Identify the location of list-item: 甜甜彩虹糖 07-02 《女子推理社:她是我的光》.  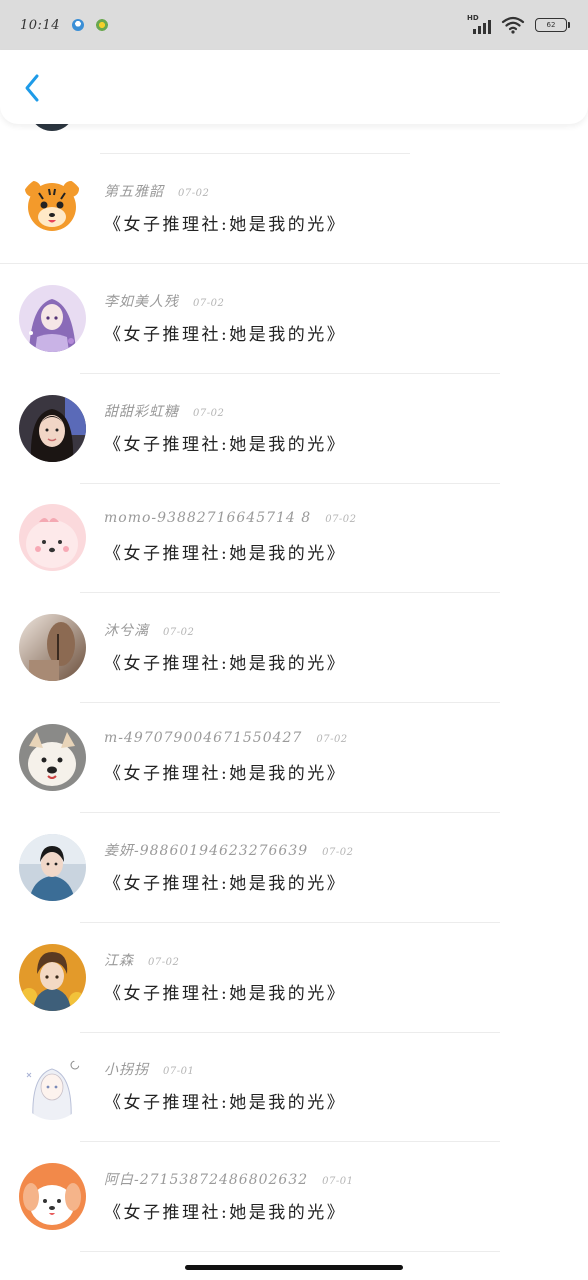
(294, 430).